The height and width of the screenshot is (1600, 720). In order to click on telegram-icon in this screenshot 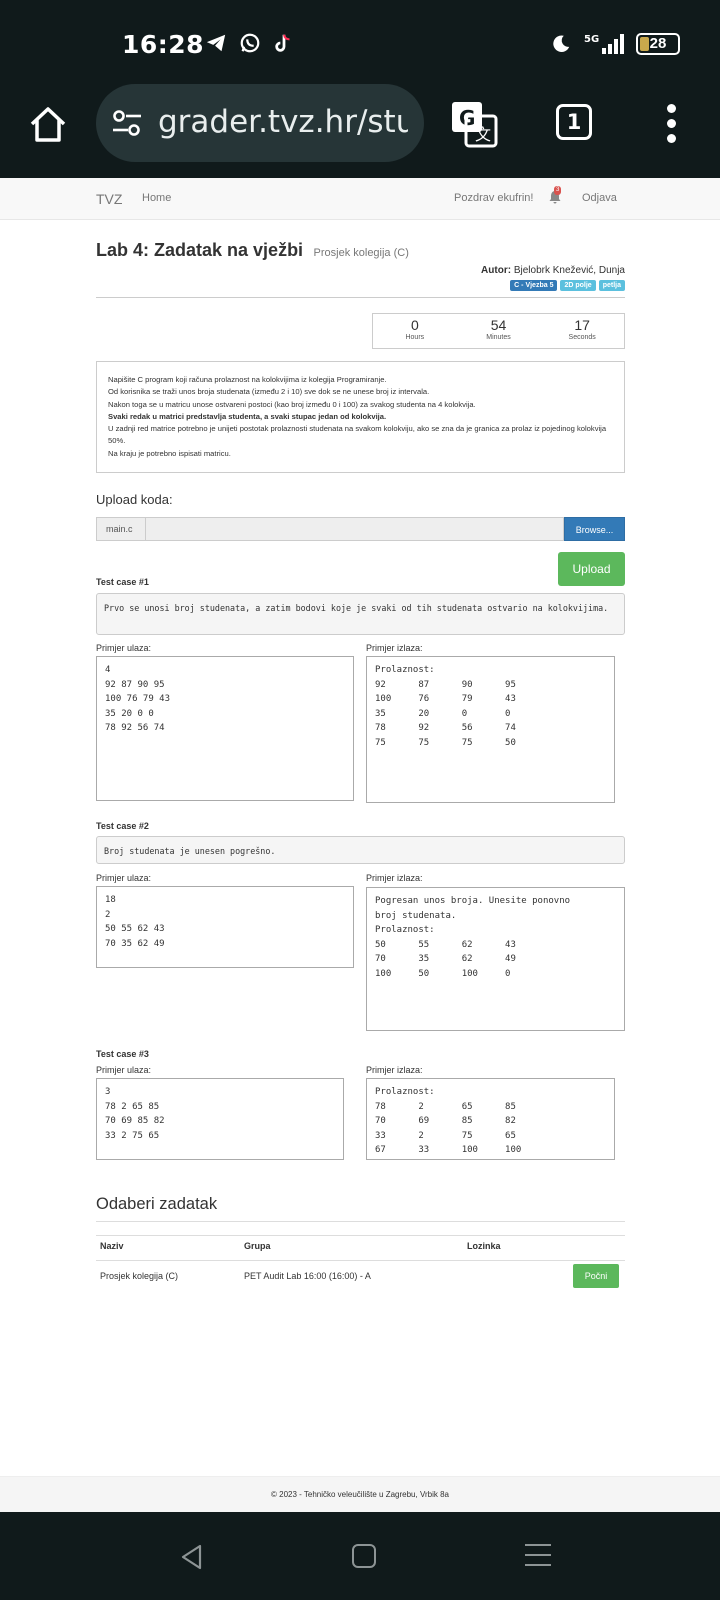, I will do `click(216, 43)`.